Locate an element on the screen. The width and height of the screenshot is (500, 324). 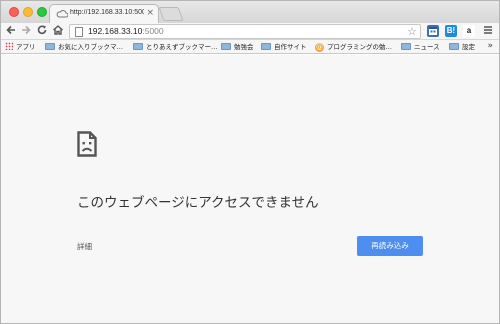
error-title: このウェブページにアクセスできません is located at coordinates (198, 203).